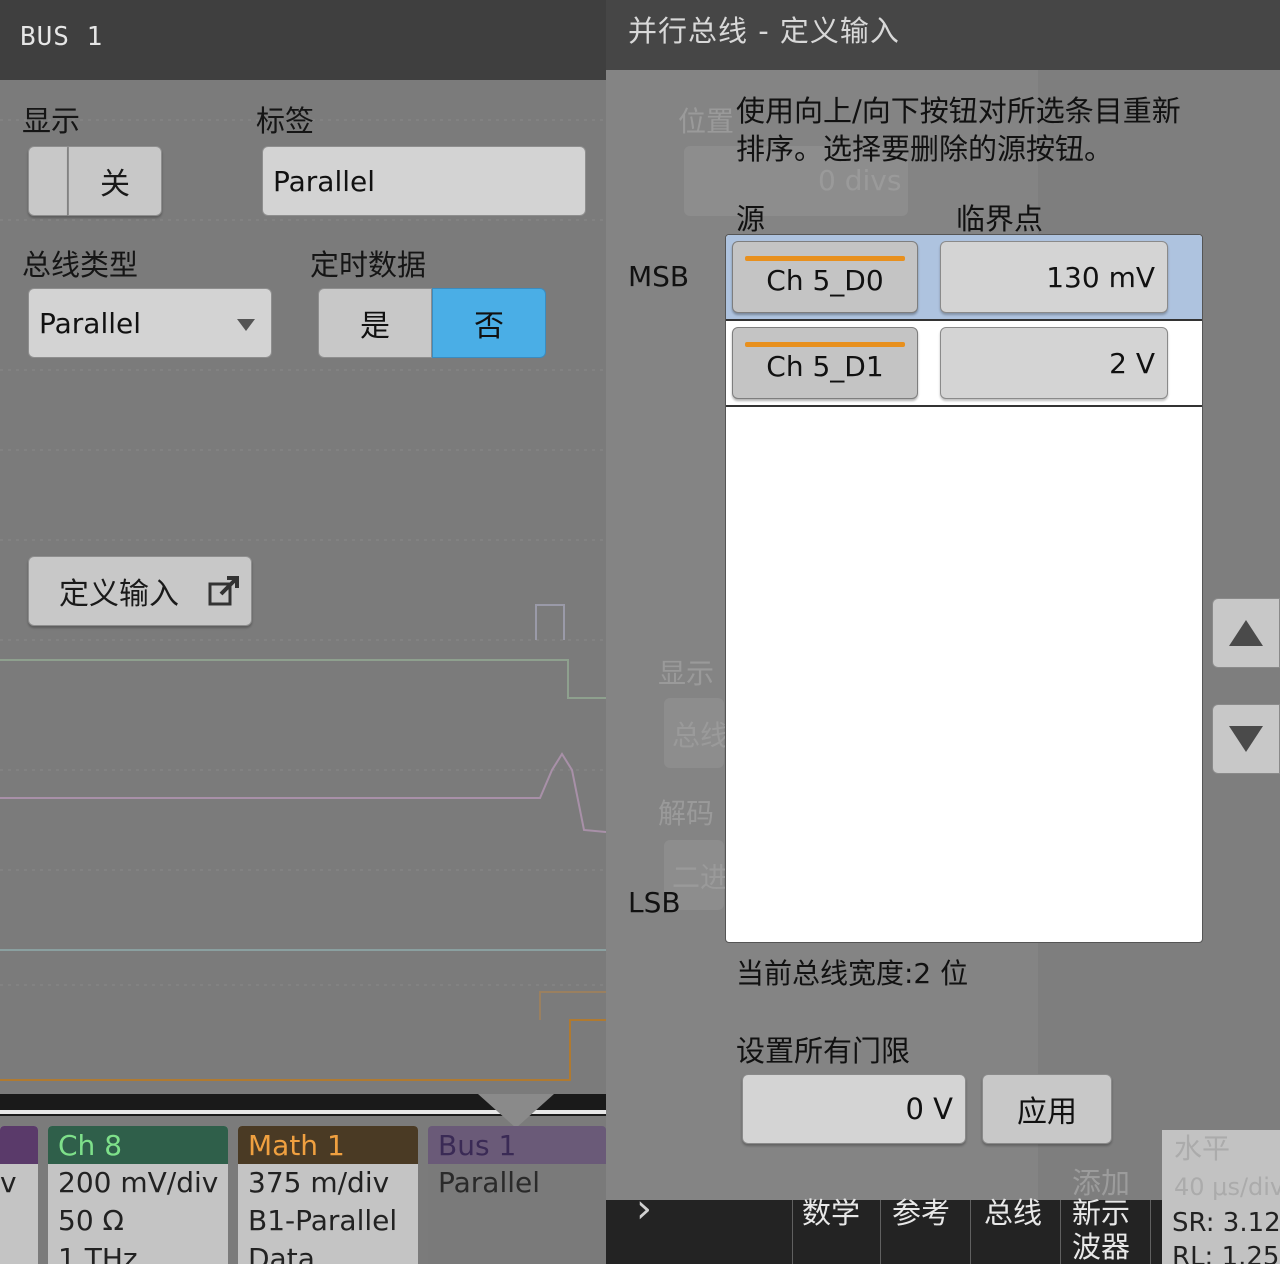 Image resolution: width=1280 pixels, height=1264 pixels. I want to click on move-down-button, so click(1246, 739).